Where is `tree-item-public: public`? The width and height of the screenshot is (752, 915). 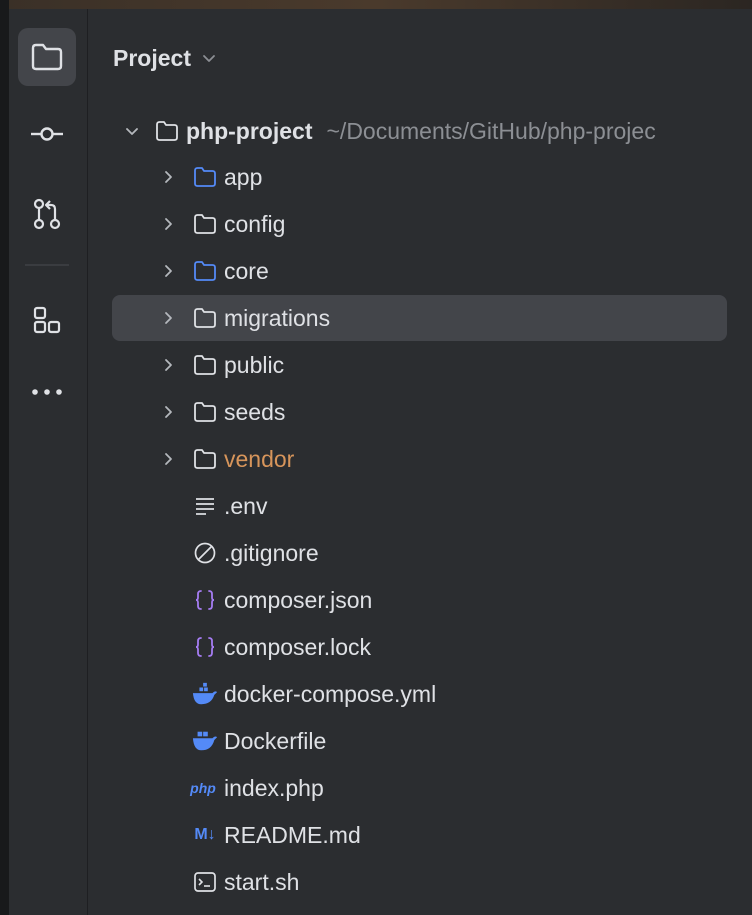 tree-item-public: public is located at coordinates (419, 365).